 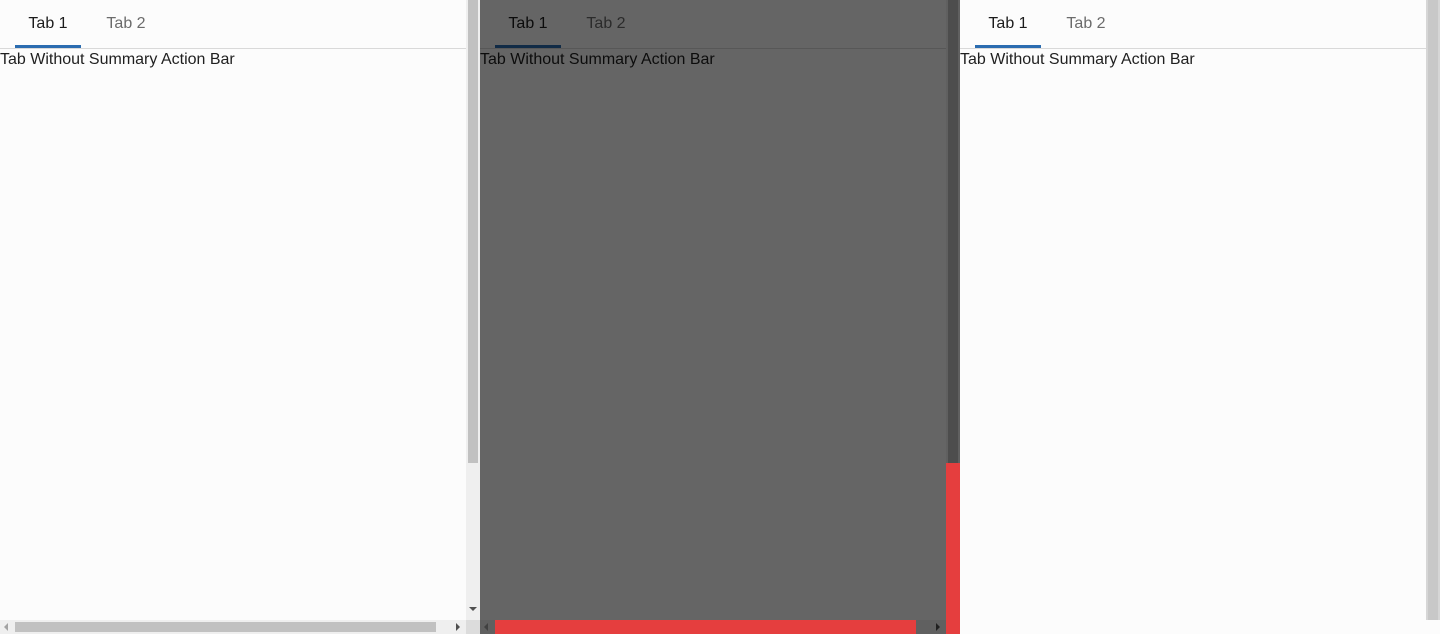 I want to click on horizontal-scrollbar, so click(x=233, y=627).